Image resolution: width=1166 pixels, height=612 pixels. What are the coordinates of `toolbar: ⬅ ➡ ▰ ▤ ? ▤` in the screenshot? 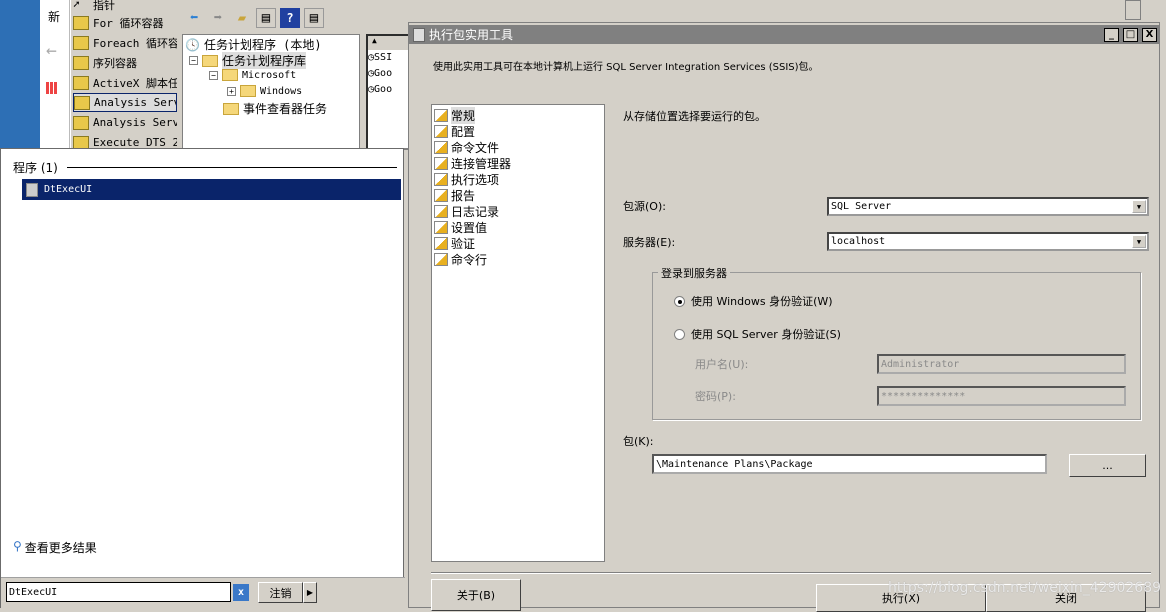 It's located at (294, 18).